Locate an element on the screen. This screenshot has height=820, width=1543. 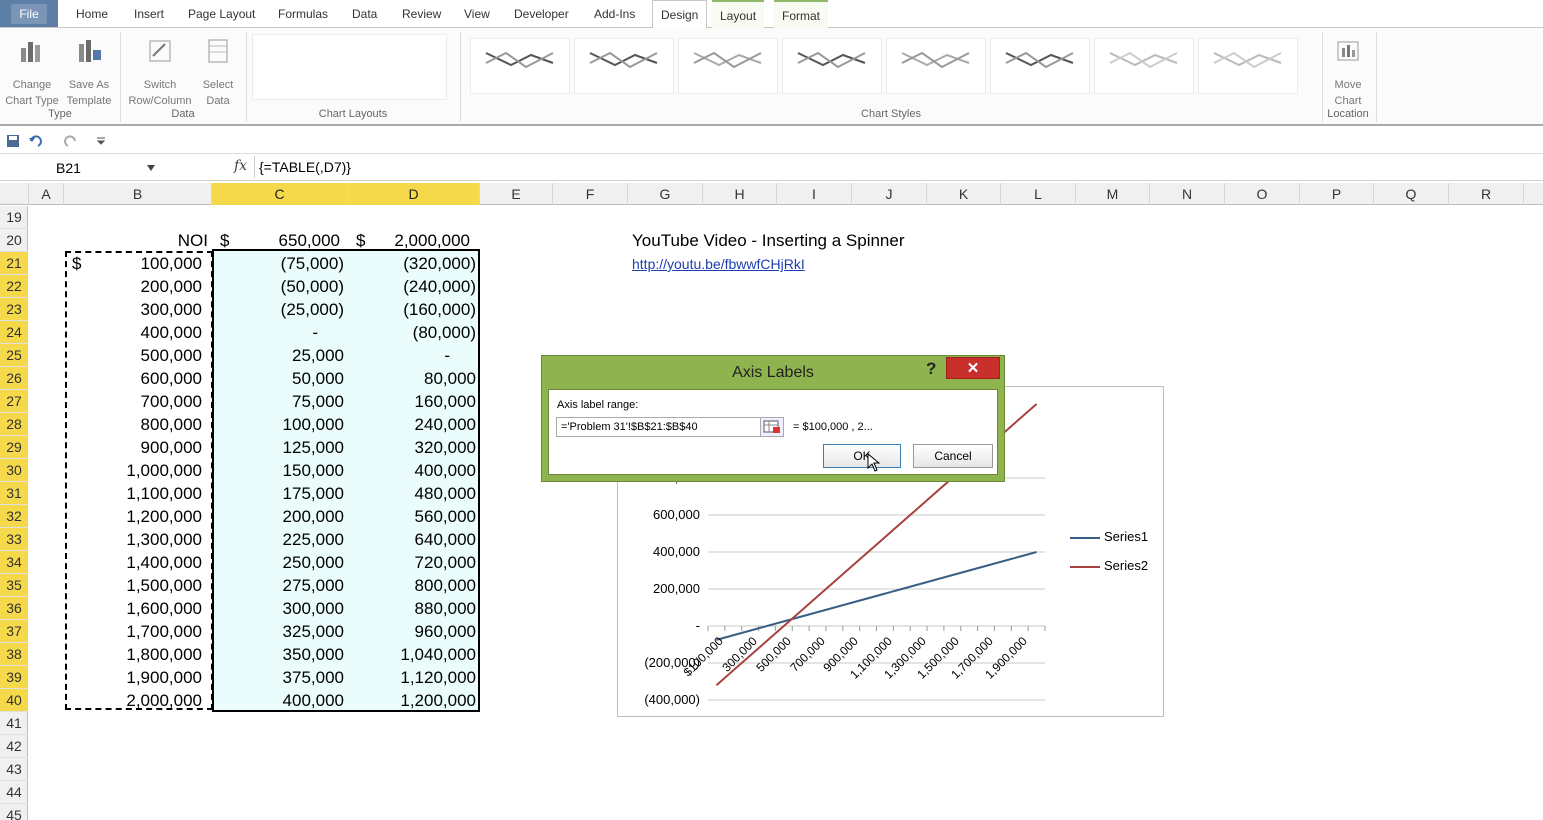
table-cell-d: 80,000 is located at coordinates (416, 378).